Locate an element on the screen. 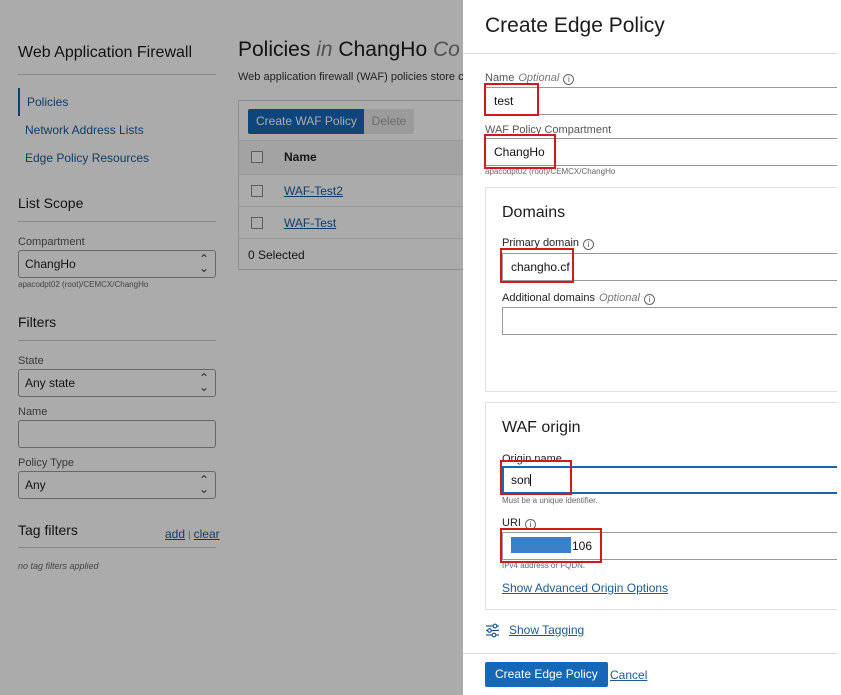 The height and width of the screenshot is (695, 841). domains-heading: Domains is located at coordinates (534, 212).